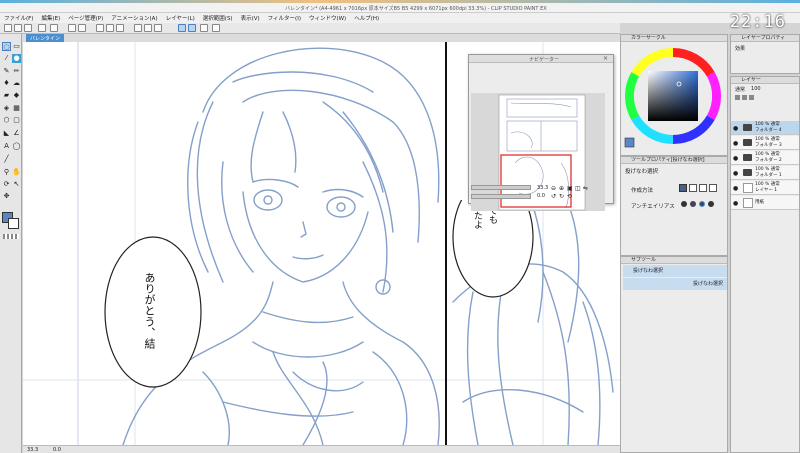 The image size is (800, 453). Describe the element at coordinates (585, 188) in the screenshot. I see `flip-icon: ⇋` at that location.